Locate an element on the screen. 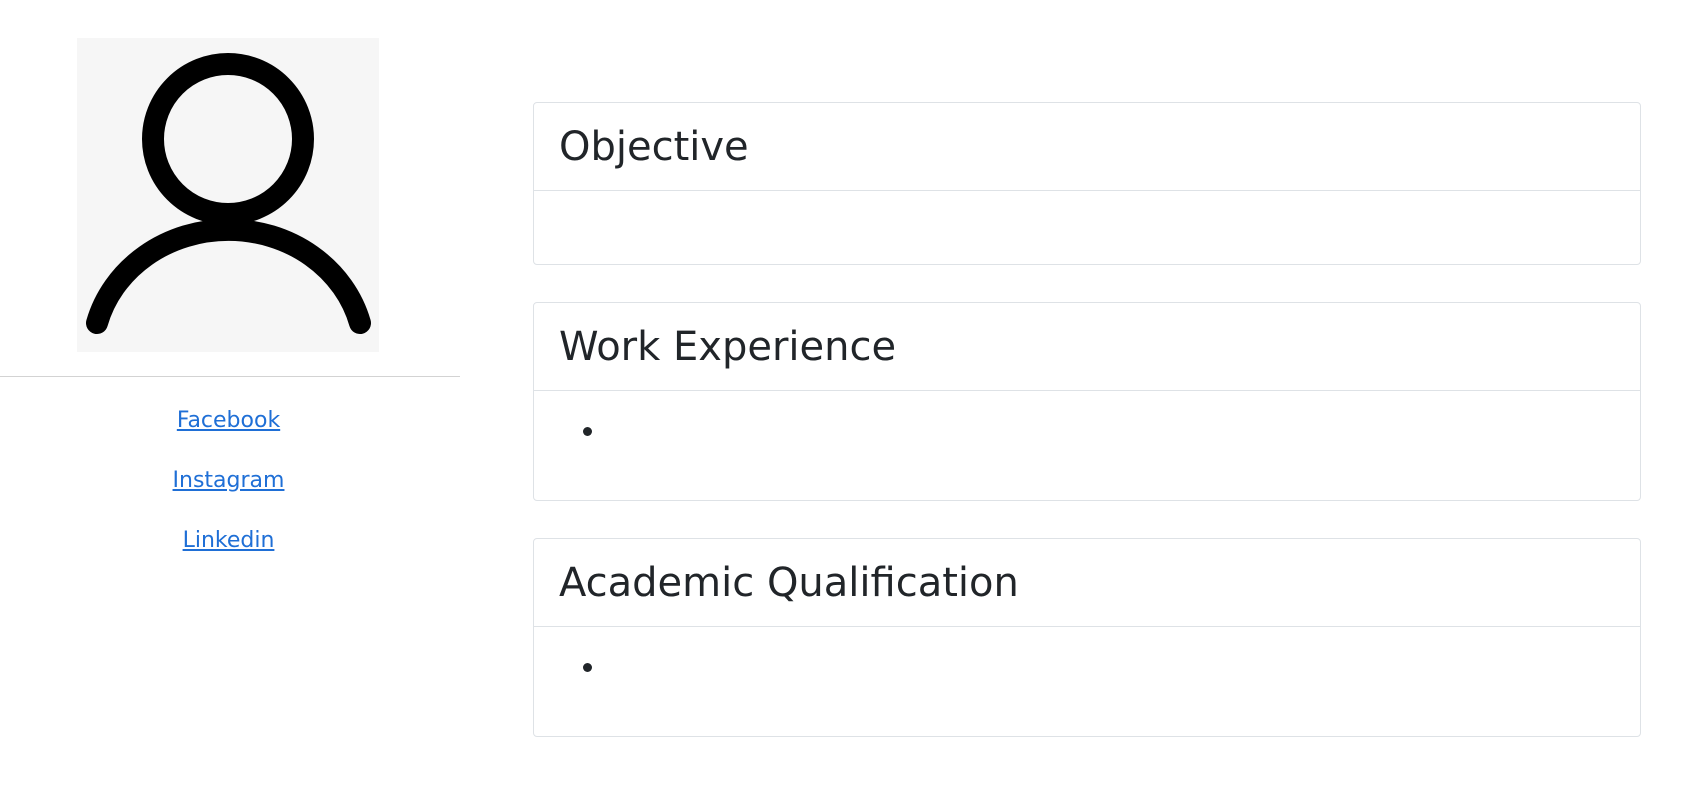  sidebar-divider is located at coordinates (230, 376).